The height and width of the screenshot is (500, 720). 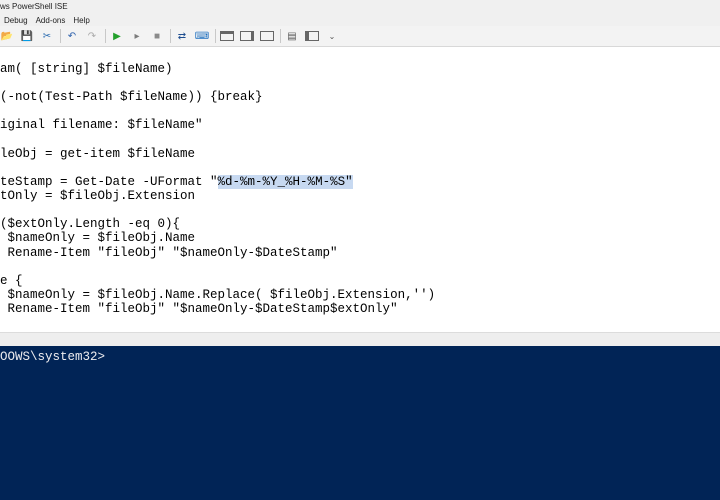 I want to click on code-line: (-not(Test-Path $fileName)) {break}, so click(x=131, y=97).